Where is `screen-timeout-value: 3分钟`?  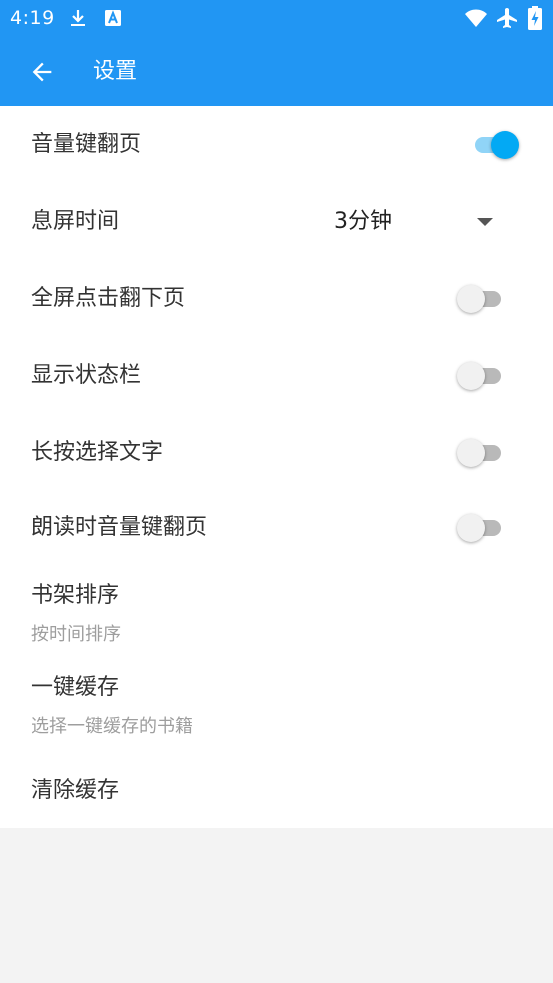 screen-timeout-value: 3分钟 is located at coordinates (363, 222).